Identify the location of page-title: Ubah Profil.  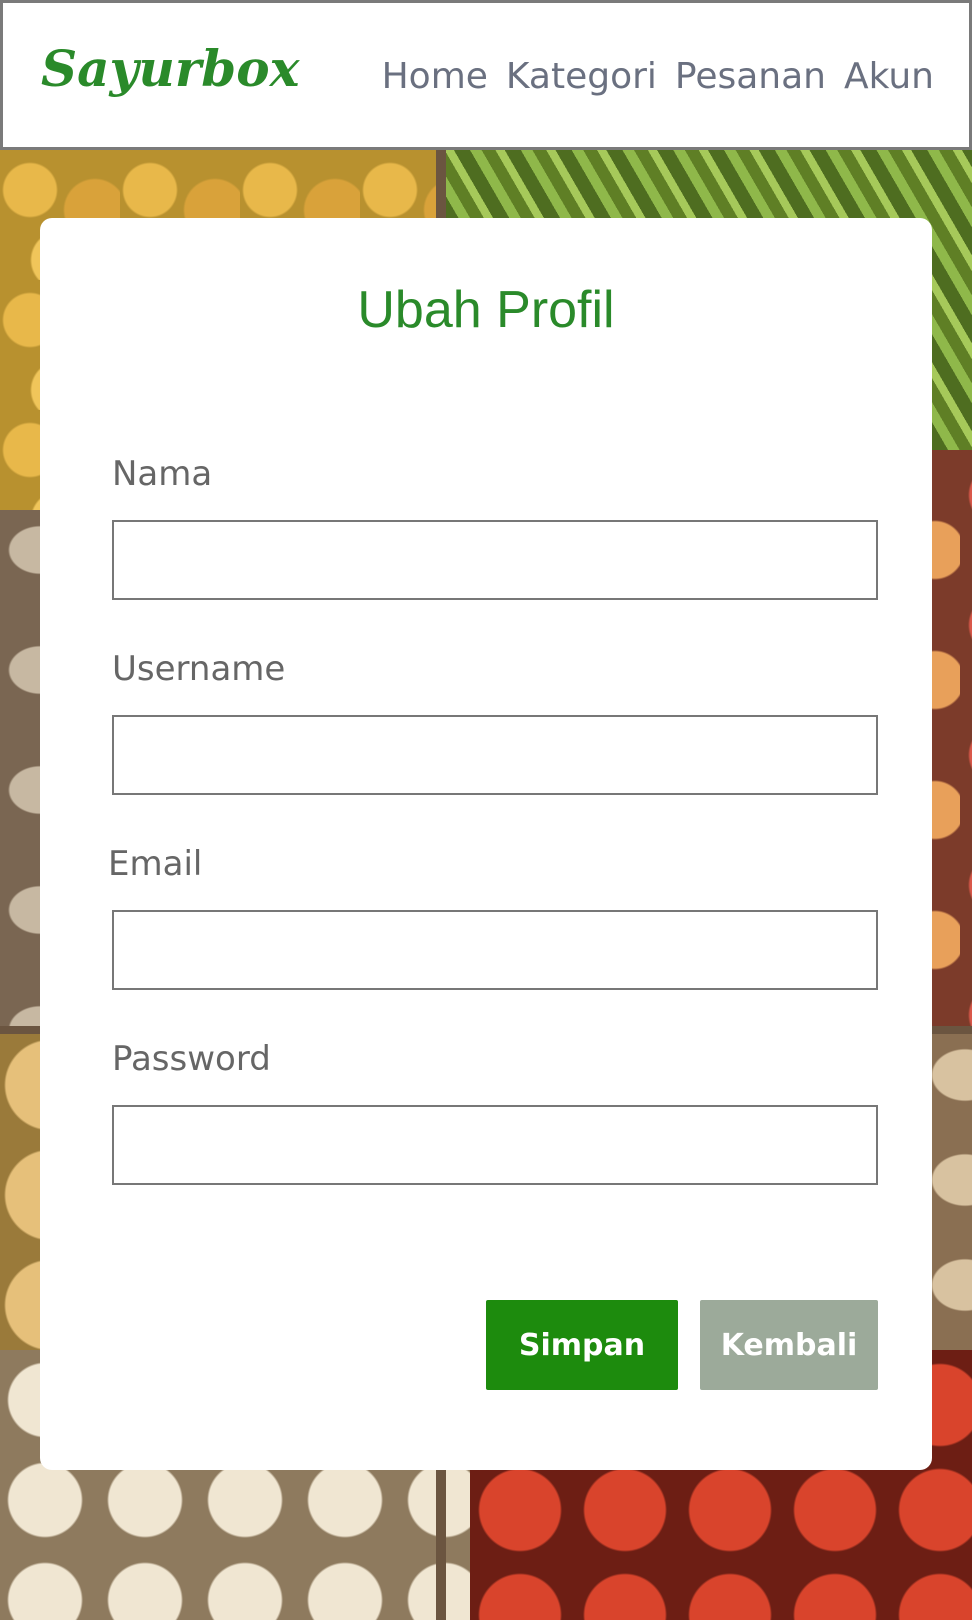
(486, 310).